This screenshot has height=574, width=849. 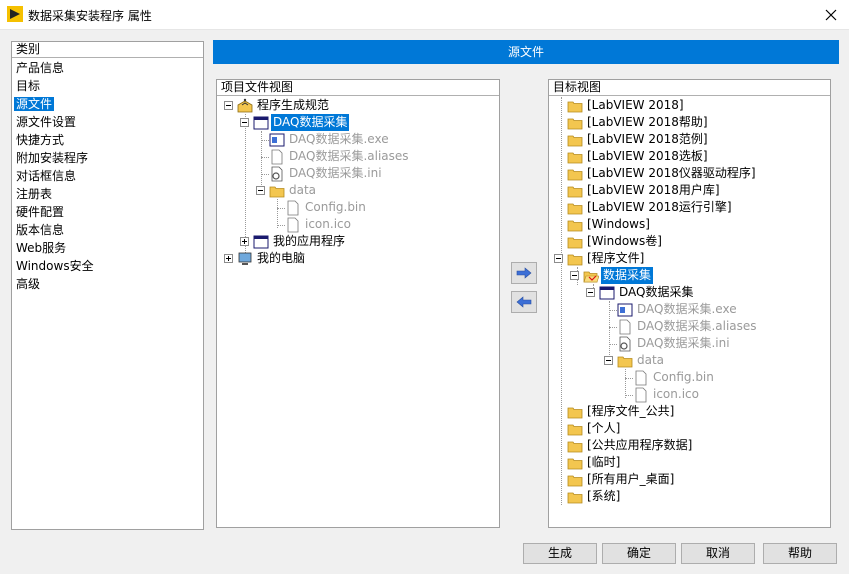 I want to click on target-folder-labview-runtime: [LabVIEW 2018运行引擎], so click(x=650, y=207).